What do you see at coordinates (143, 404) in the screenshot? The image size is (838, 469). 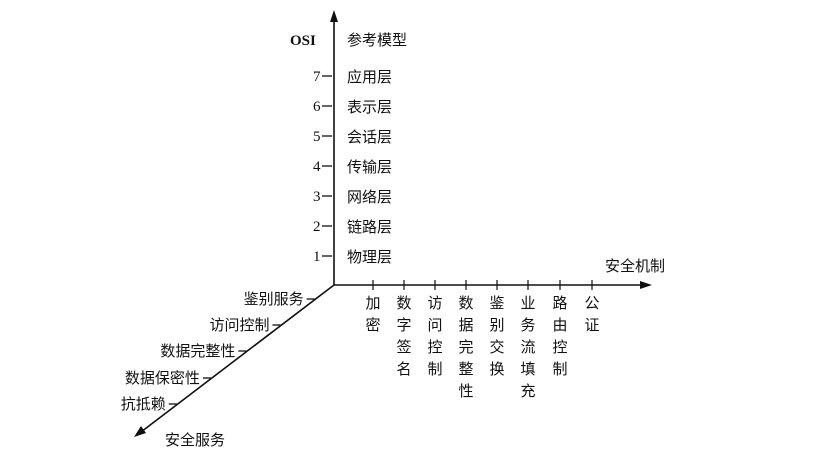 I see `service-item-label: 抗抵赖` at bounding box center [143, 404].